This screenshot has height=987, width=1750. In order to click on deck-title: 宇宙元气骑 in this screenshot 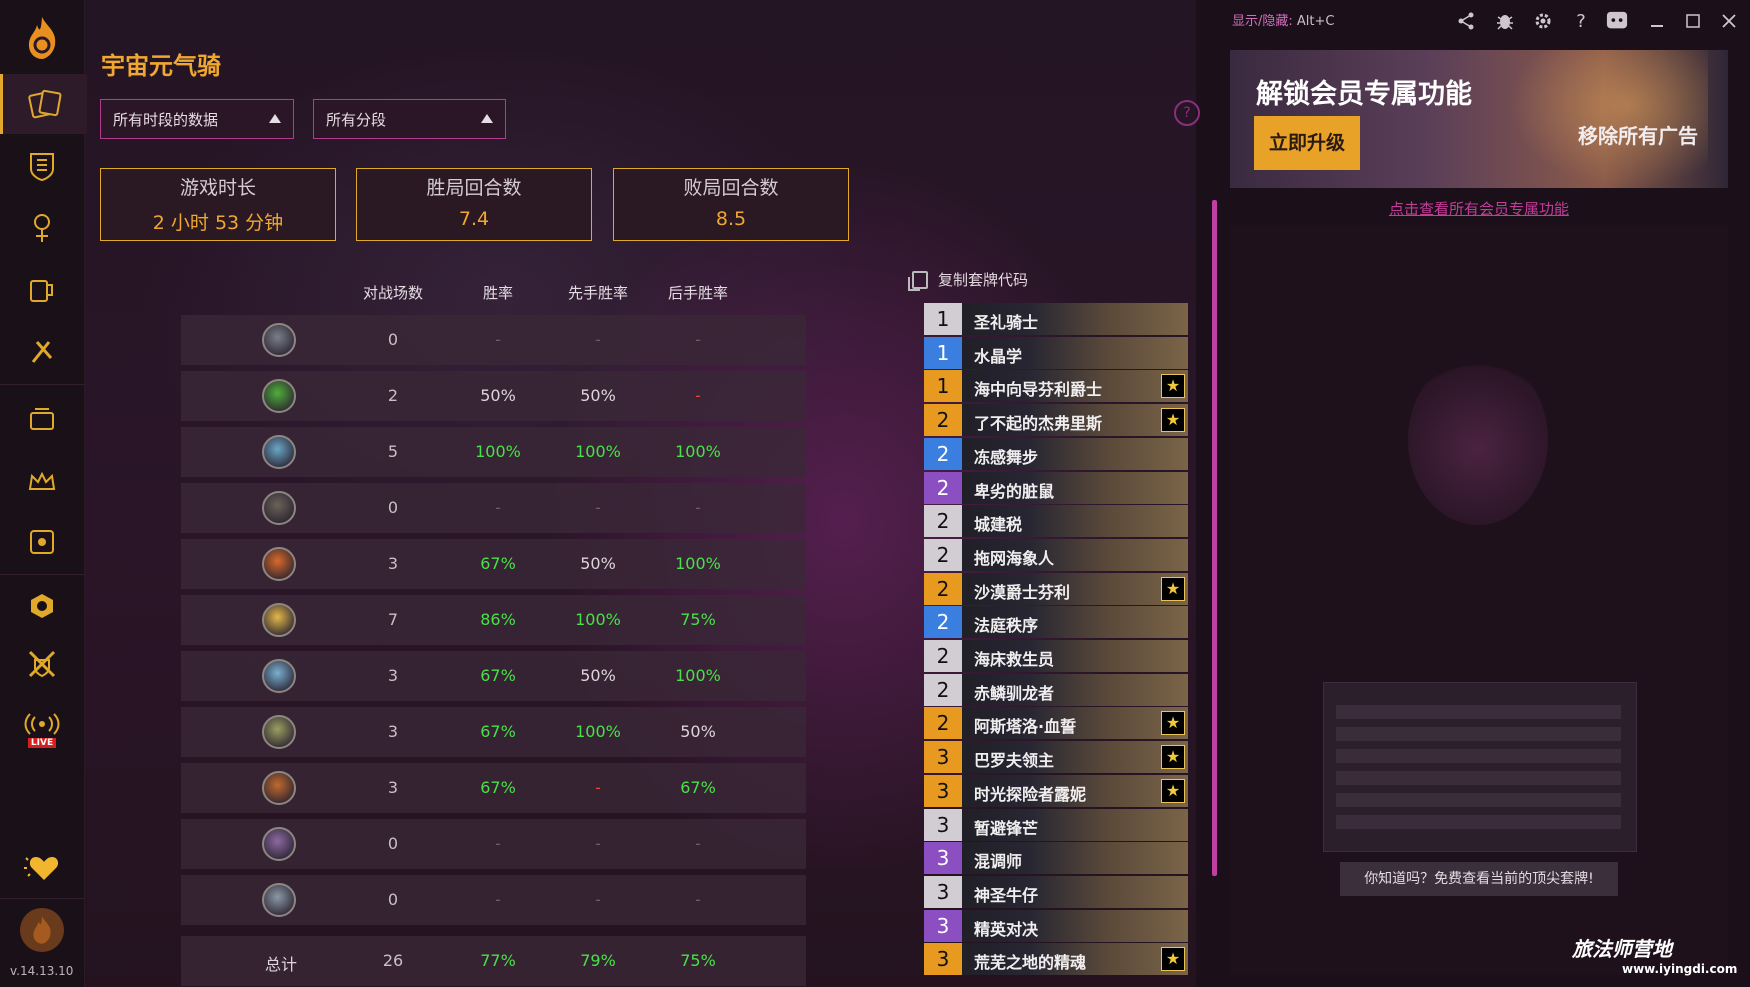, I will do `click(161, 66)`.